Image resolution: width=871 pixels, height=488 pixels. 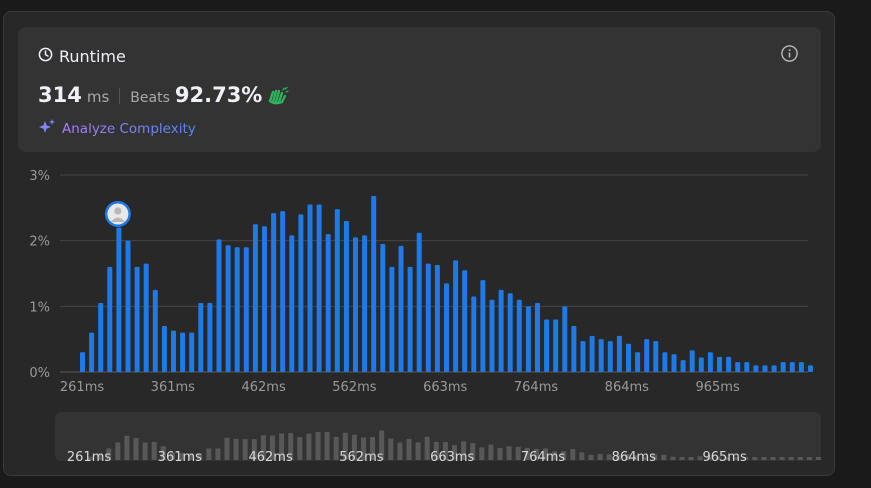 What do you see at coordinates (39, 242) in the screenshot?
I see `y-tick-label: 2%` at bounding box center [39, 242].